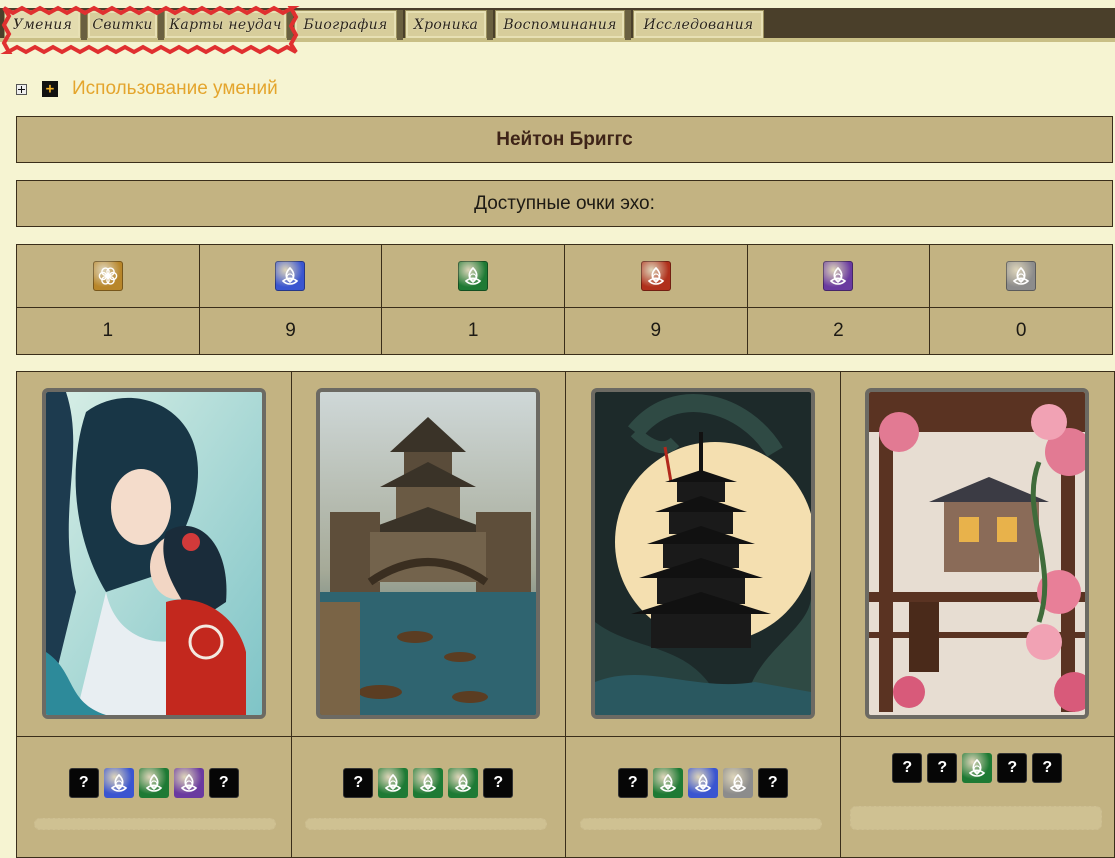 Image resolution: width=1115 pixels, height=858 pixels. I want to click on plus-square-icon, so click(21, 89).